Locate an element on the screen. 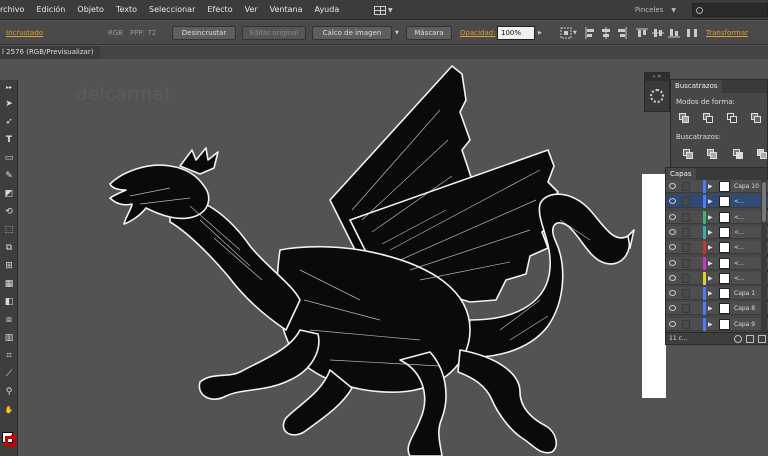 The height and width of the screenshot is (456, 768). minus-front-icon is located at coordinates (708, 118).